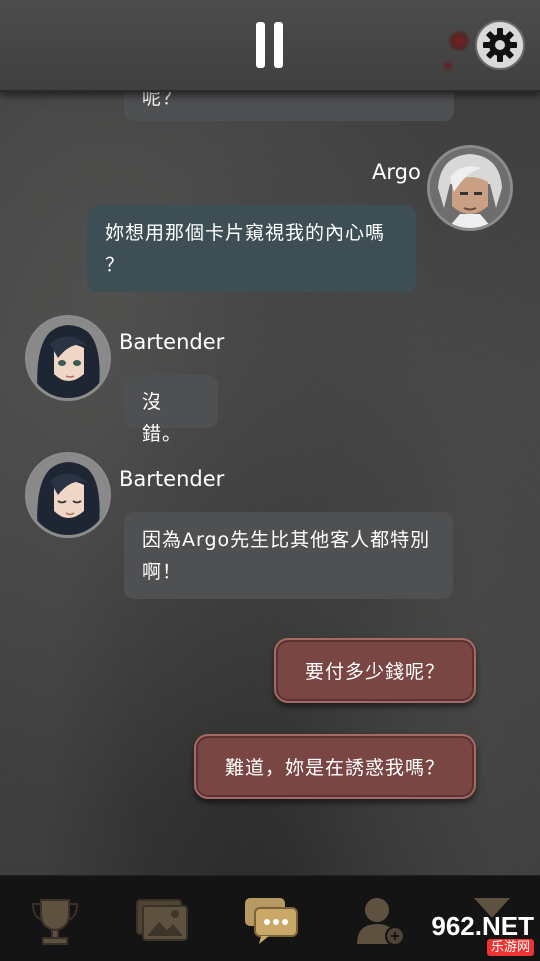  Describe the element at coordinates (396, 172) in the screenshot. I see `speaker-name-argo: Argo` at that location.